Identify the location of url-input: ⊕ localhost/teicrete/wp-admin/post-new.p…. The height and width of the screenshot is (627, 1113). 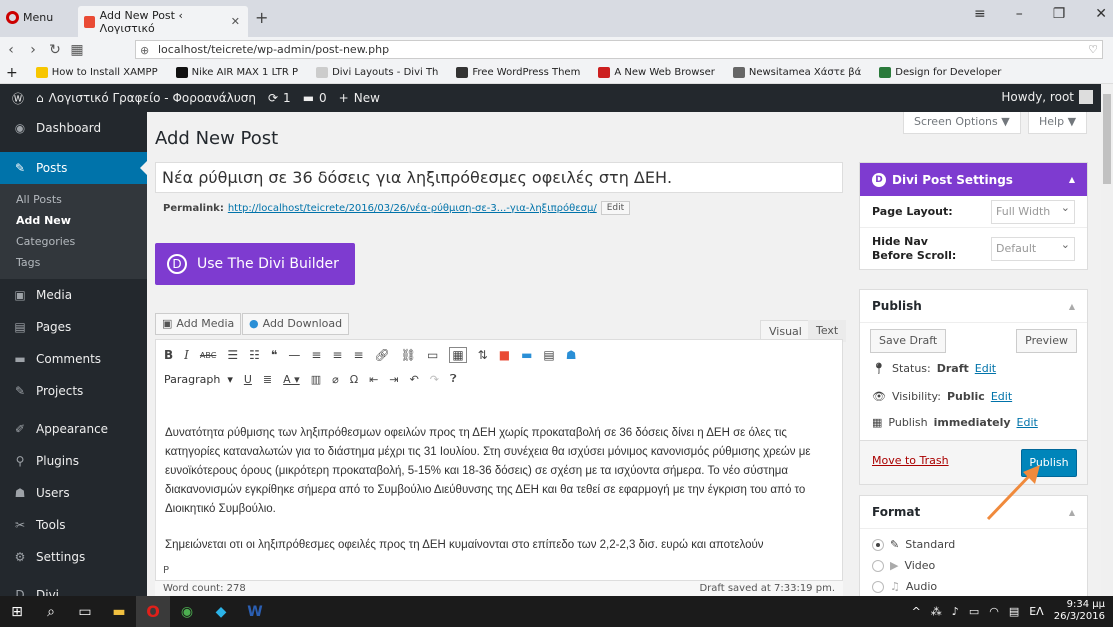
(619, 49).